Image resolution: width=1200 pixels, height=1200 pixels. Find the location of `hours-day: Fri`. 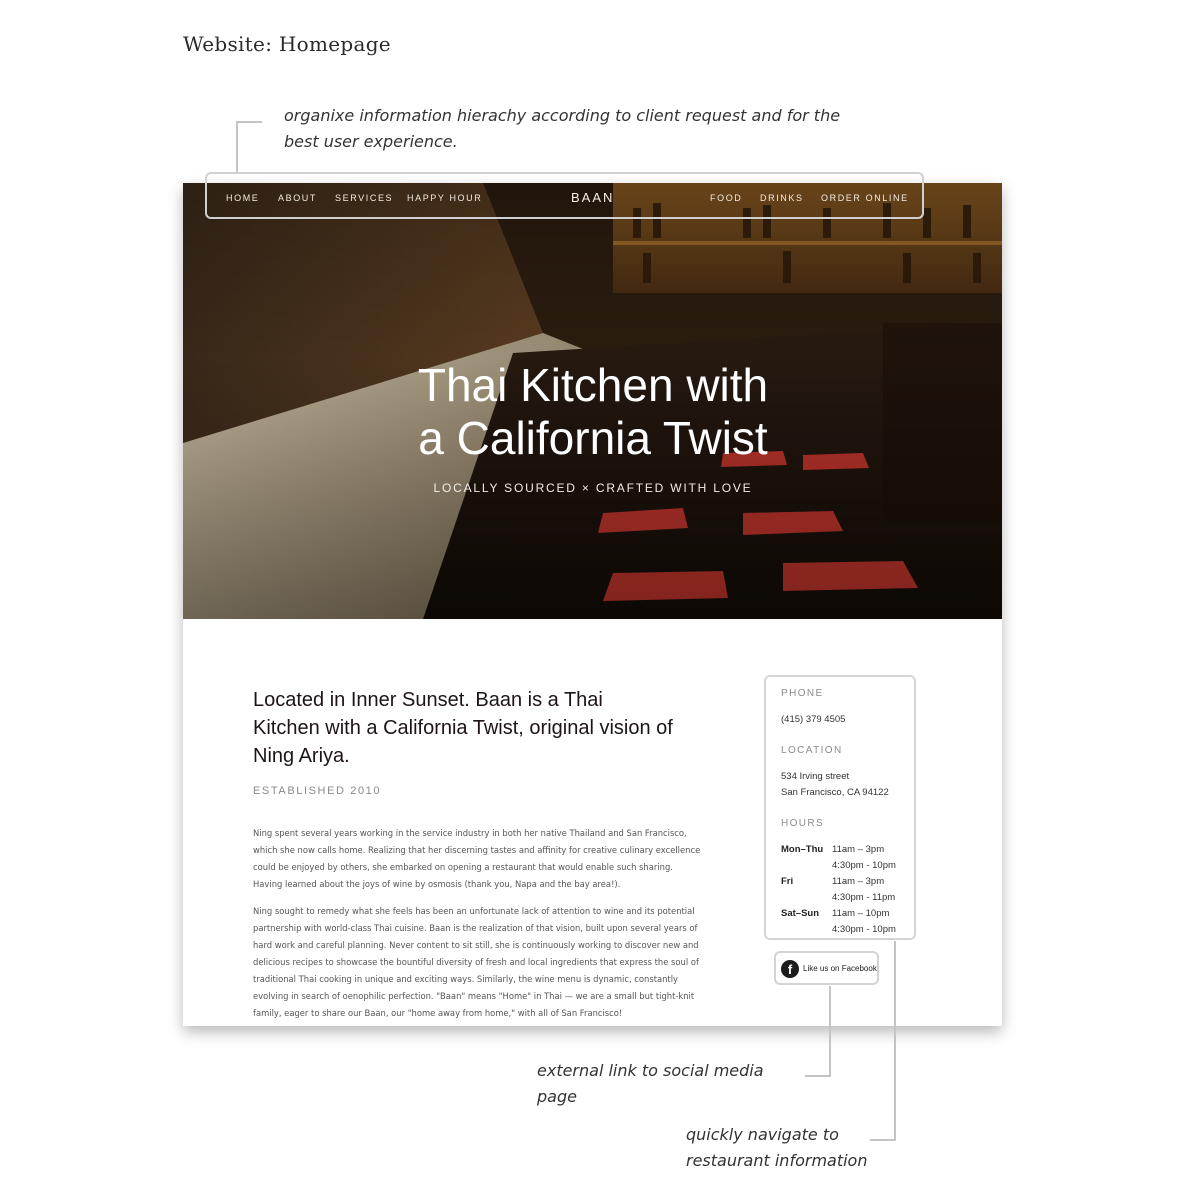

hours-day: Fri is located at coordinates (787, 881).